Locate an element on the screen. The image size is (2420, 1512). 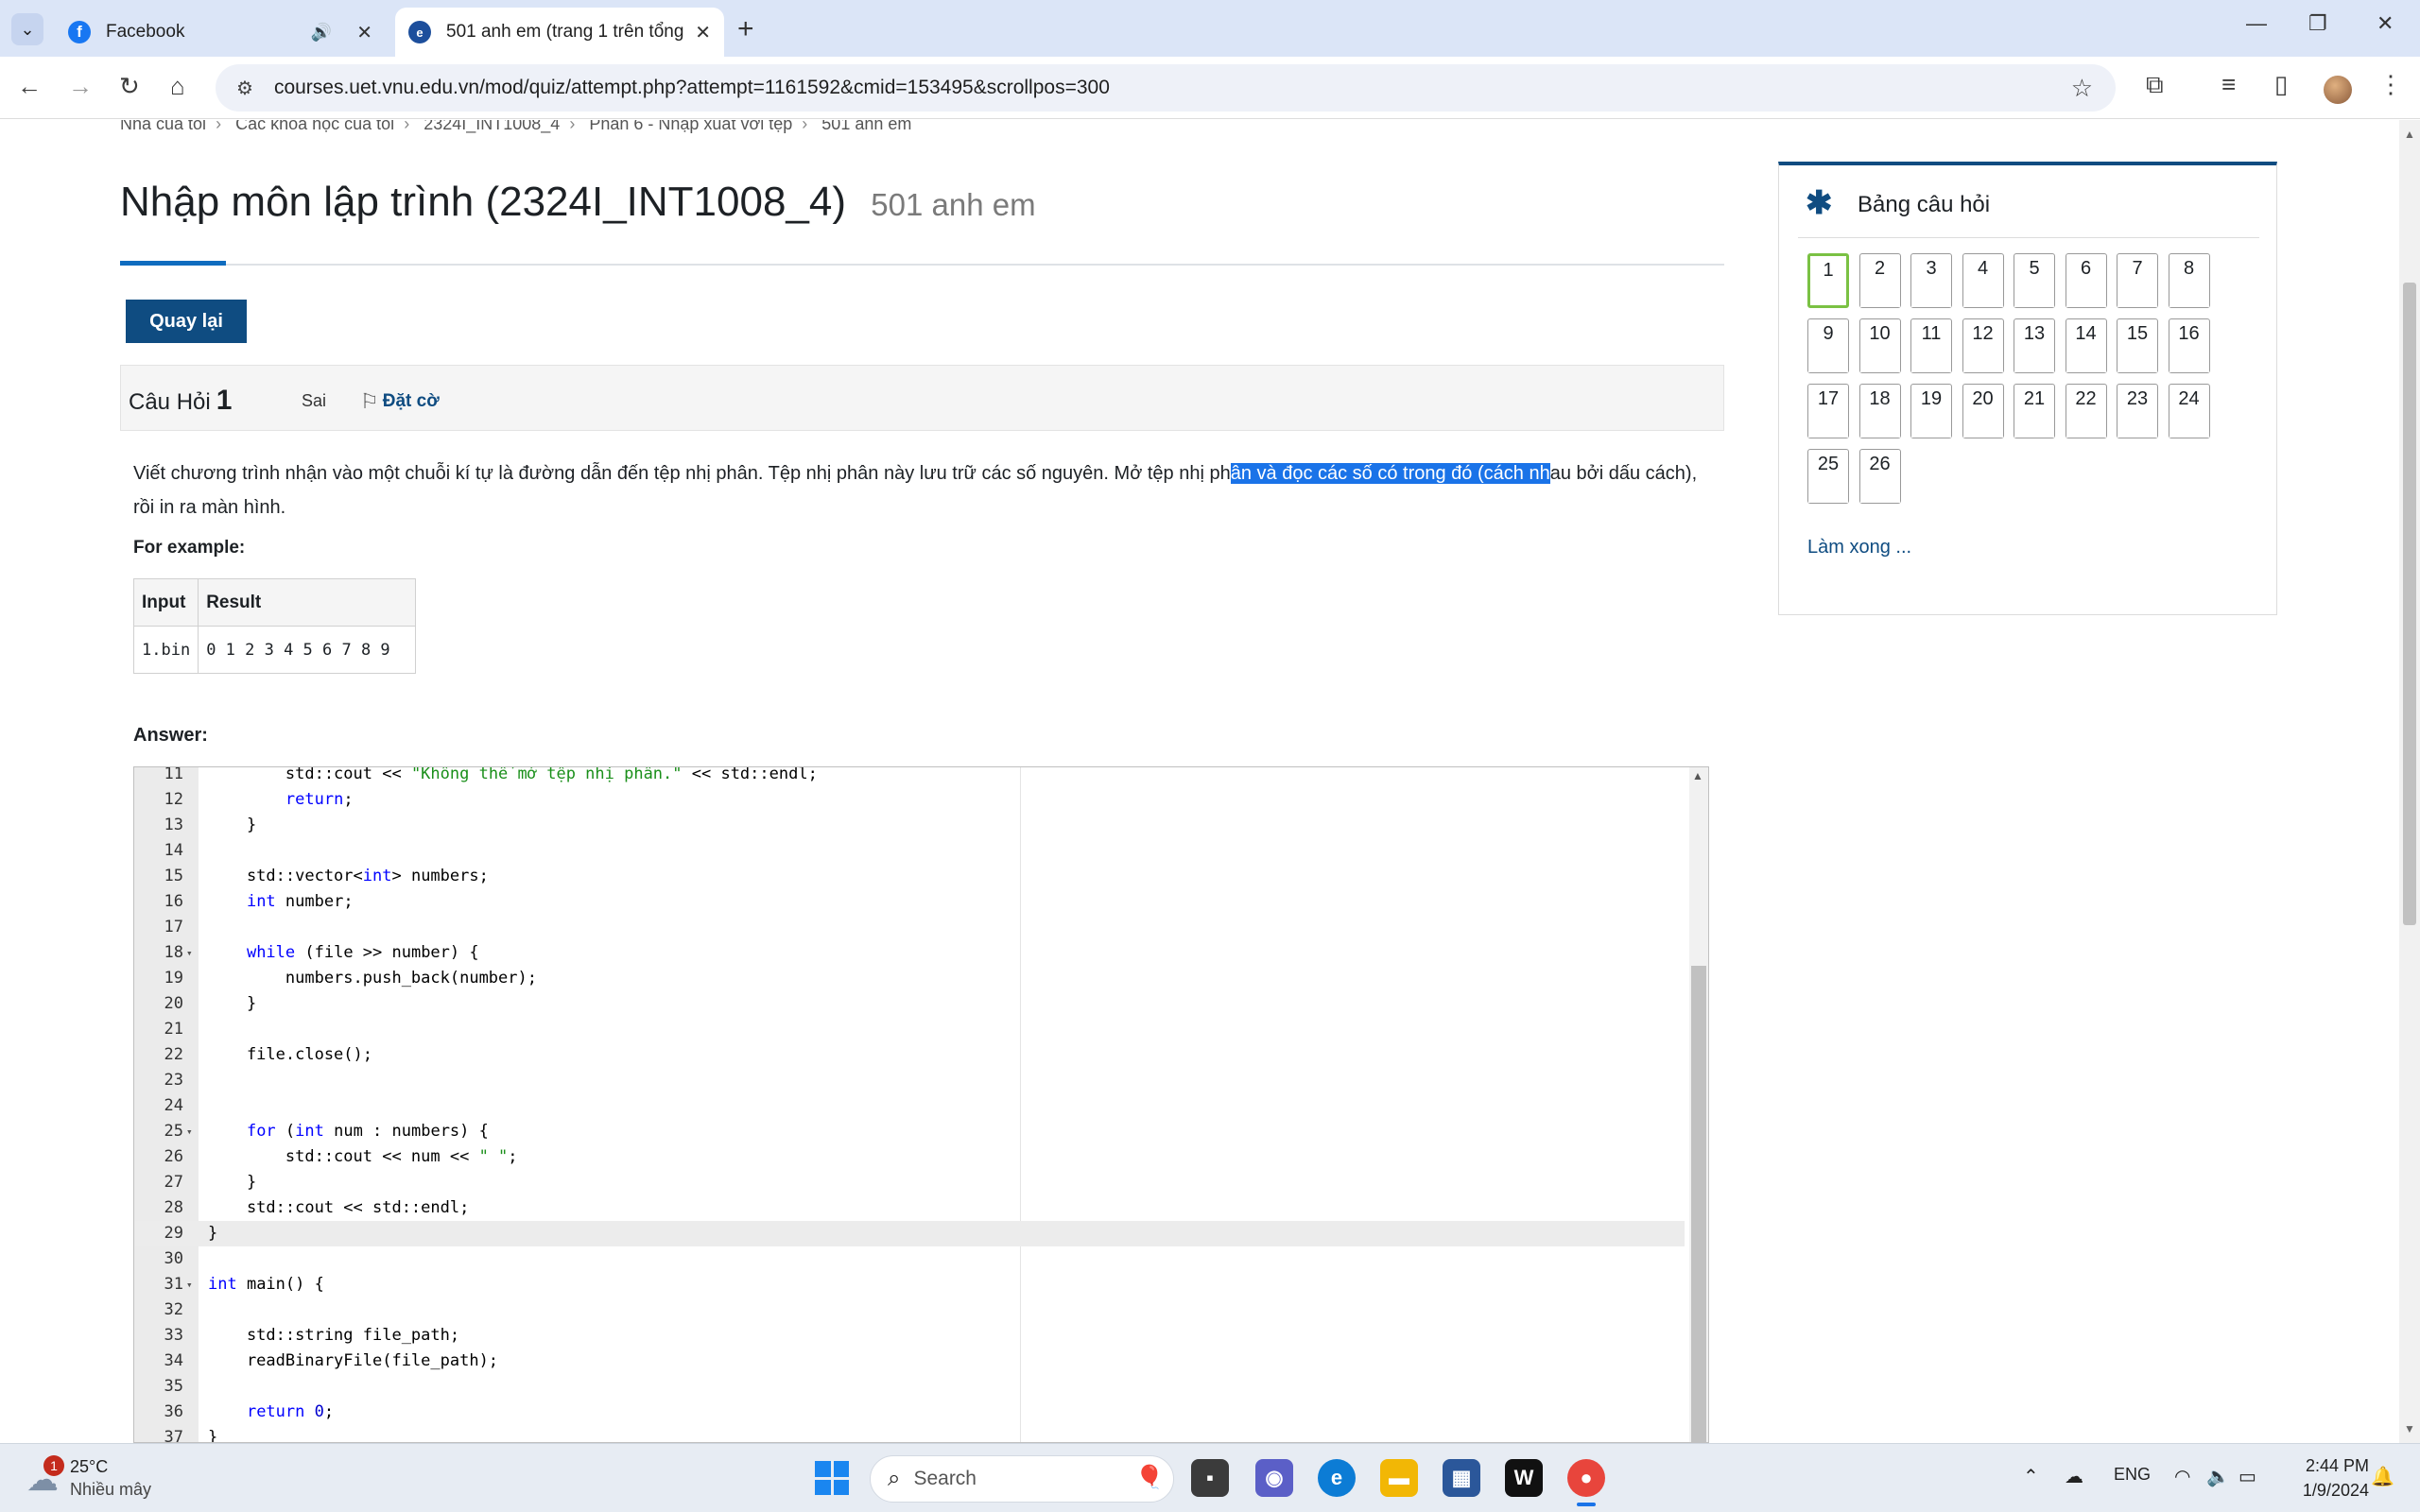
quiz-nav-button: 13 is located at coordinates (2035, 345).